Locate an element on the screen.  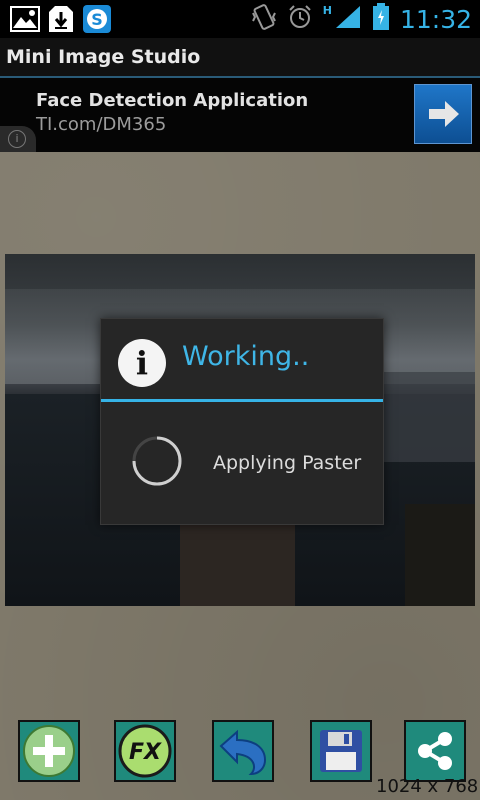
ad-info-button: i is located at coordinates (18, 139).